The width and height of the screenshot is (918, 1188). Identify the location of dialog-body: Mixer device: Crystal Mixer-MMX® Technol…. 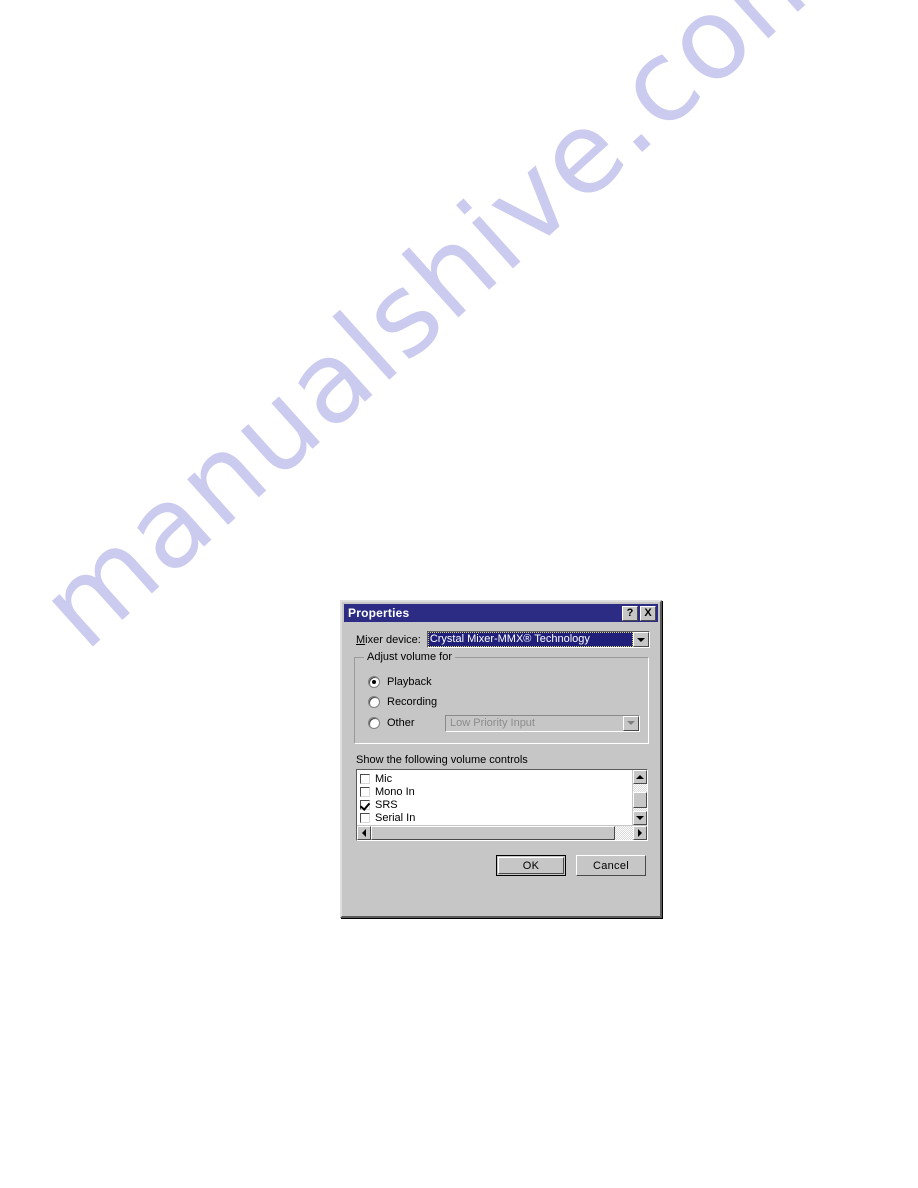
(501, 753).